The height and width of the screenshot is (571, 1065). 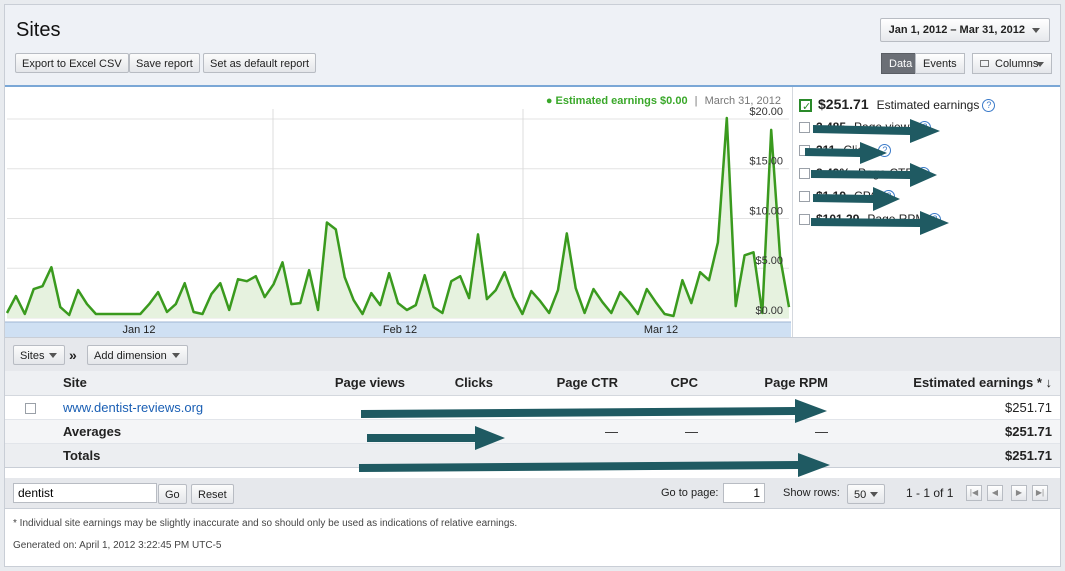 What do you see at coordinates (948, 407) in the screenshot?
I see `row-earnings: $251.71` at bounding box center [948, 407].